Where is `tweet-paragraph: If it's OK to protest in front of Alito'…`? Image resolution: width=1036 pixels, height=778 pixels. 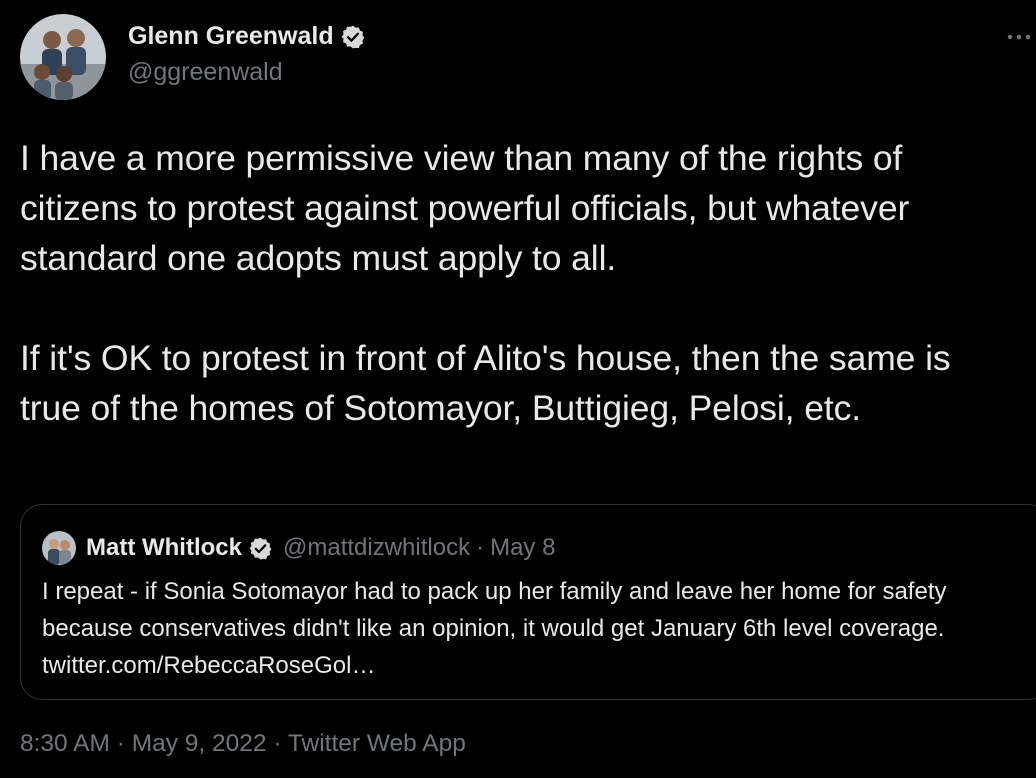 tweet-paragraph: If it's OK to protest in front of Alito'… is located at coordinates (490, 383).